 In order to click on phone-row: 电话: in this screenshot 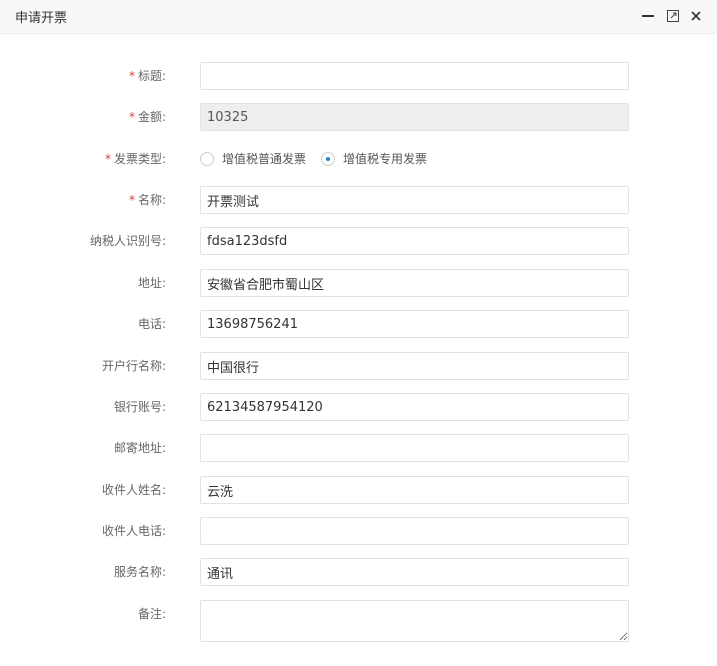, I will do `click(358, 324)`.